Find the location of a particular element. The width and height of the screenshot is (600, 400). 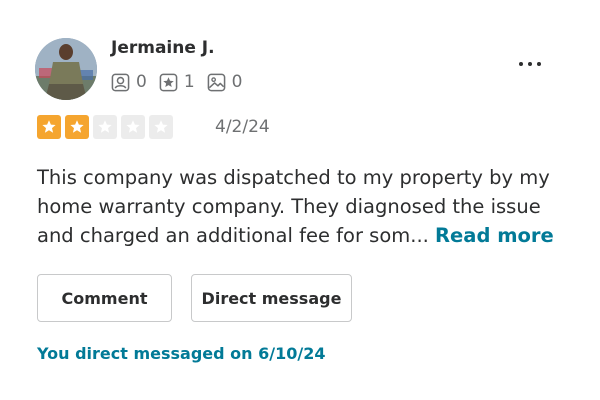

author-name: Jermaine J. is located at coordinates (163, 48).